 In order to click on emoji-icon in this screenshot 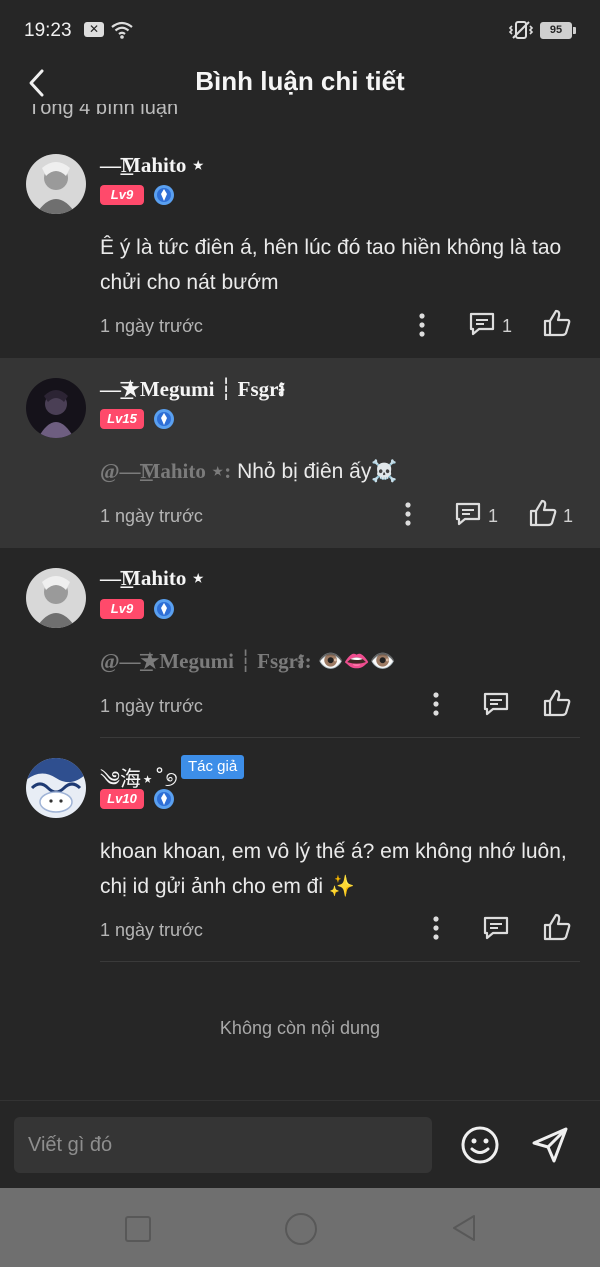, I will do `click(480, 1145)`.